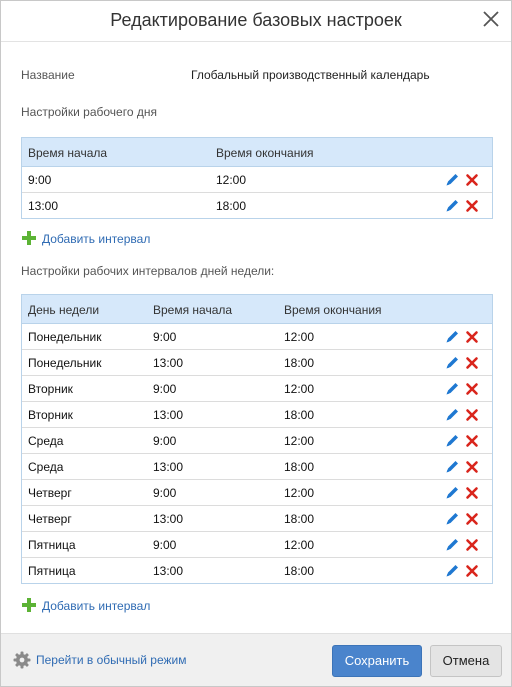 The width and height of the screenshot is (512, 687). I want to click on table-row: 13:00 18:00, so click(257, 205).